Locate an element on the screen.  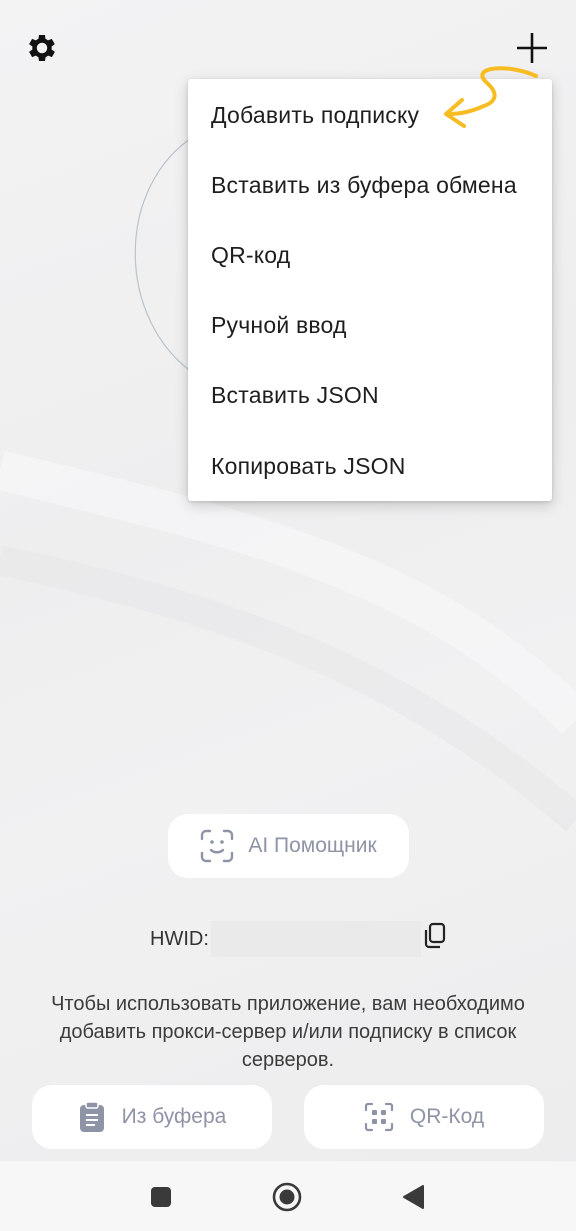
qr-icon is located at coordinates (378, 1117).